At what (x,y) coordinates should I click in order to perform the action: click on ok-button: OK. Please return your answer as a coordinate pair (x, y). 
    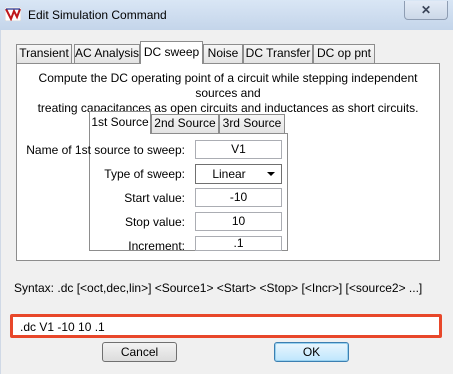
    Looking at the image, I should click on (311, 352).